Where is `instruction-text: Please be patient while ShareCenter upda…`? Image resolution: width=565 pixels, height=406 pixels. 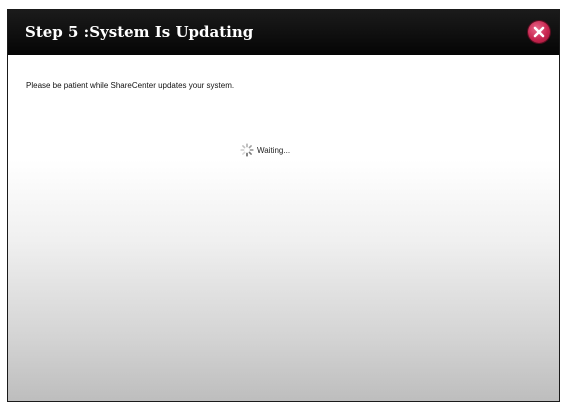
instruction-text: Please be patient while ShareCenter upda… is located at coordinates (130, 85).